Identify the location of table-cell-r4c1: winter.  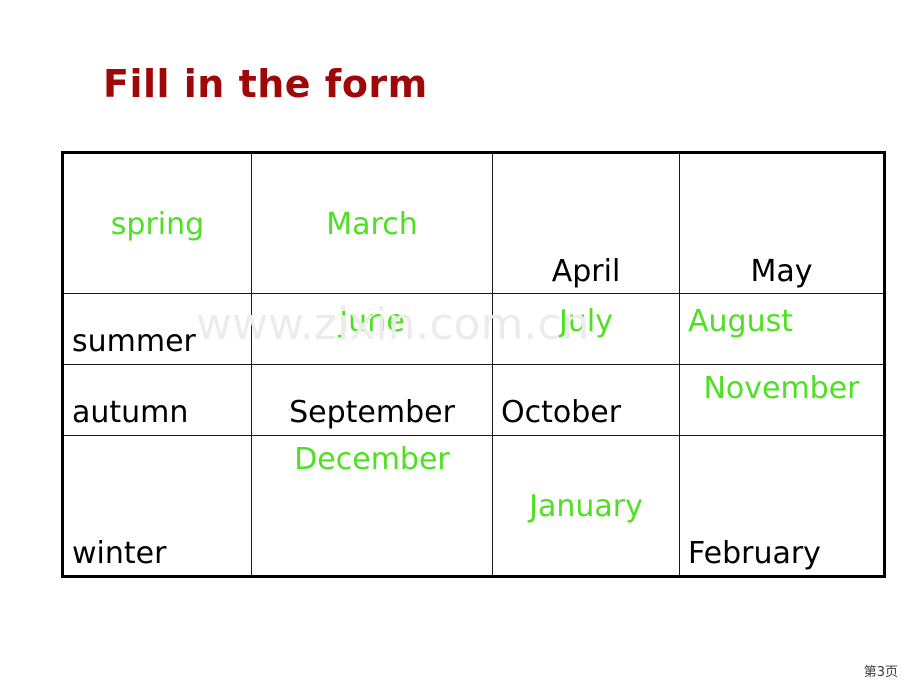
(157, 506).